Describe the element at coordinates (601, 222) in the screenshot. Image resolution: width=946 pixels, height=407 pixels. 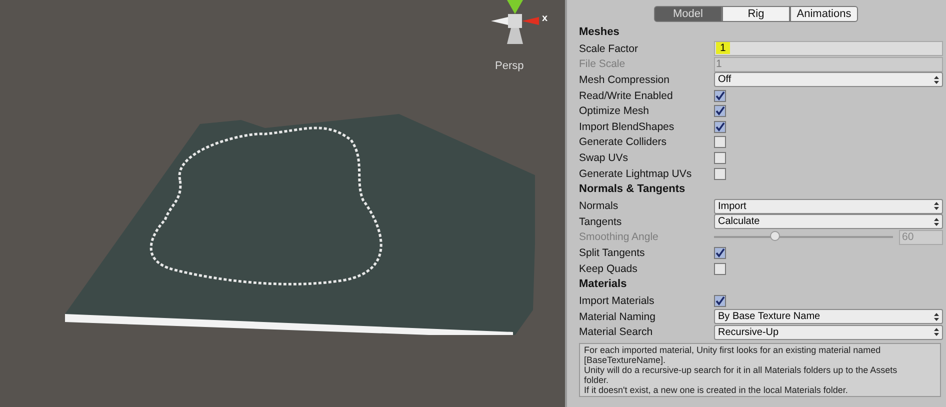
I see `field-label: Tangents` at that location.